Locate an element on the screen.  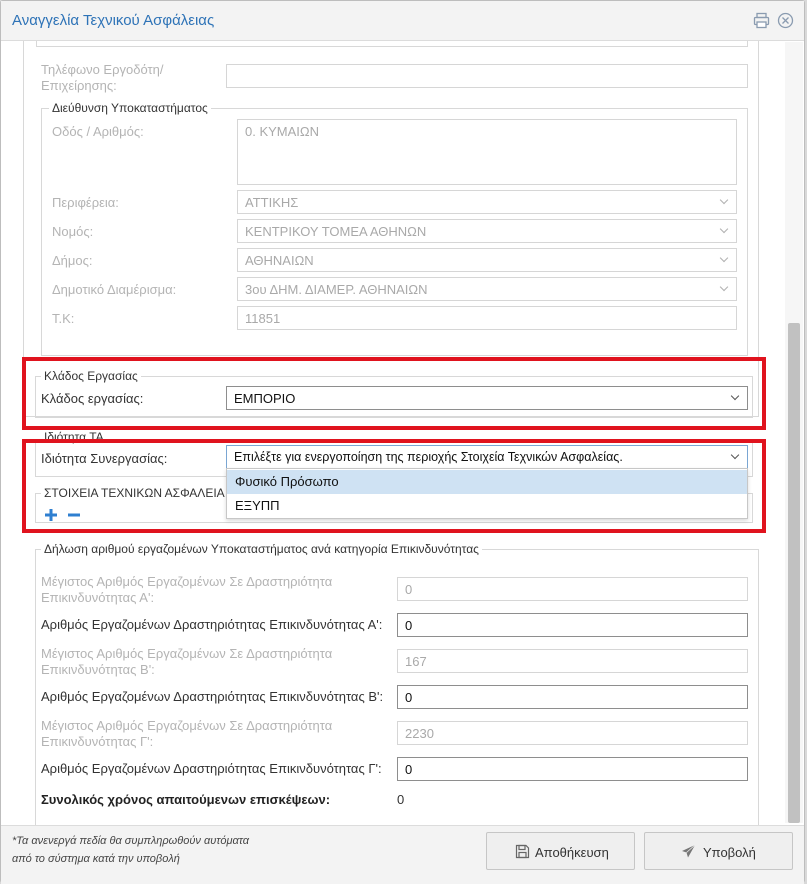
max-c-input: 2230 is located at coordinates (572, 733).